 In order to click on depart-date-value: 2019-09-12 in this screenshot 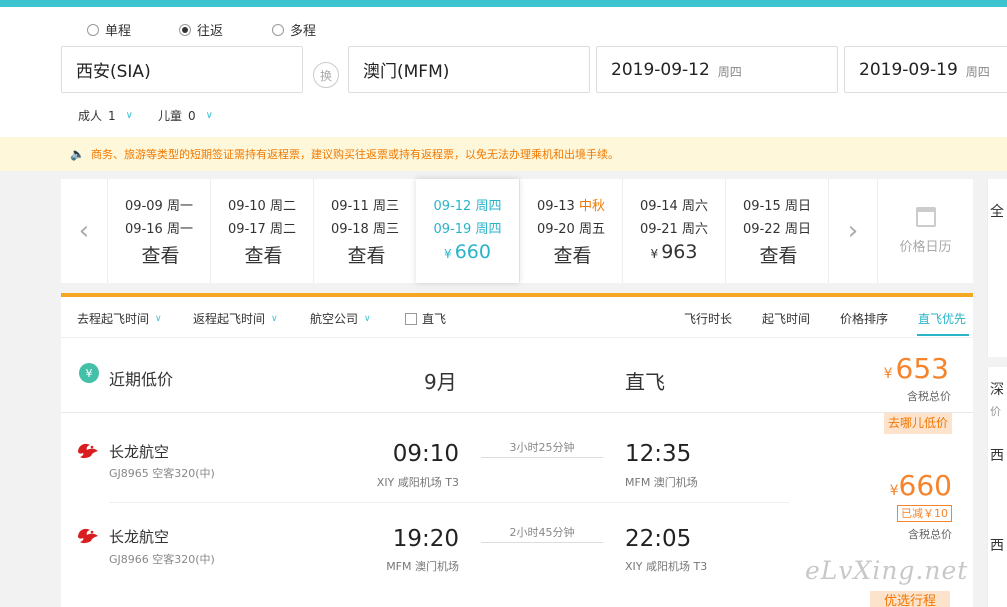, I will do `click(660, 69)`.